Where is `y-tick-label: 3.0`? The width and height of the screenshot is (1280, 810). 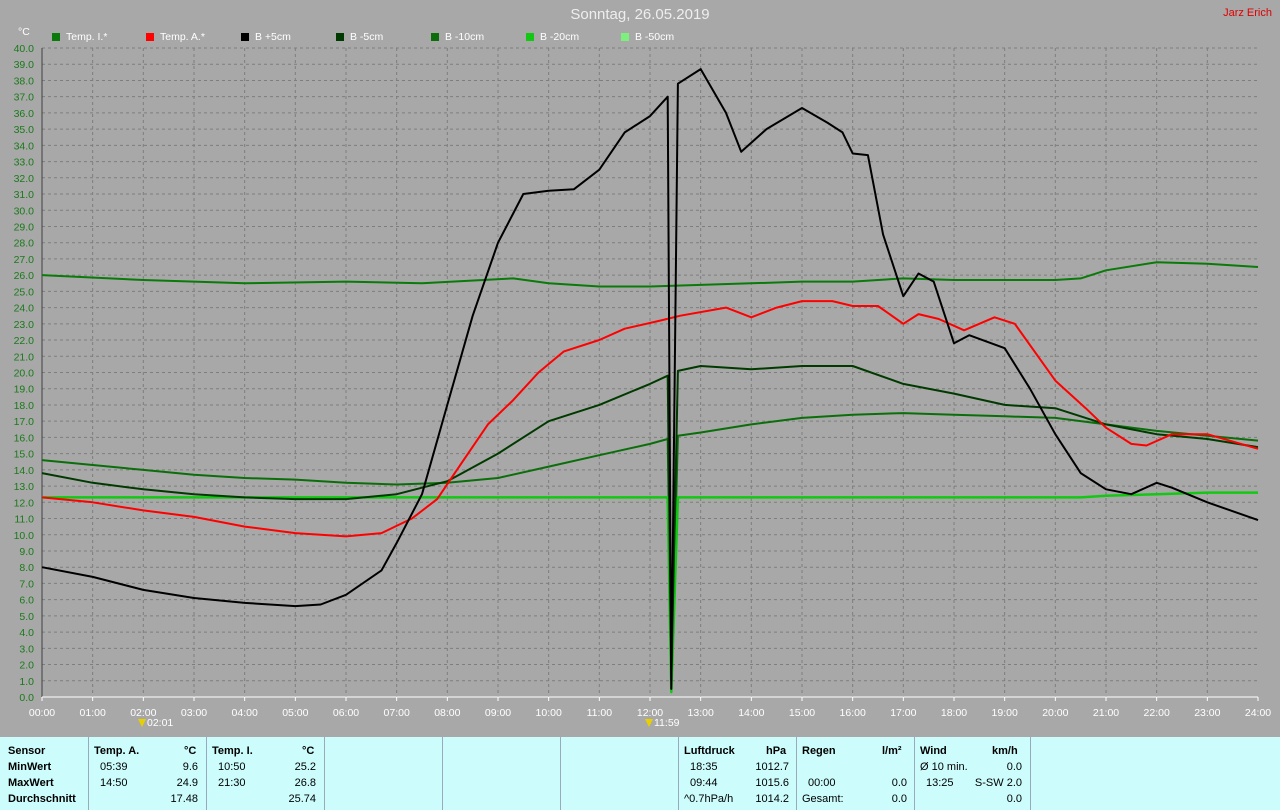 y-tick-label: 3.0 is located at coordinates (26, 649).